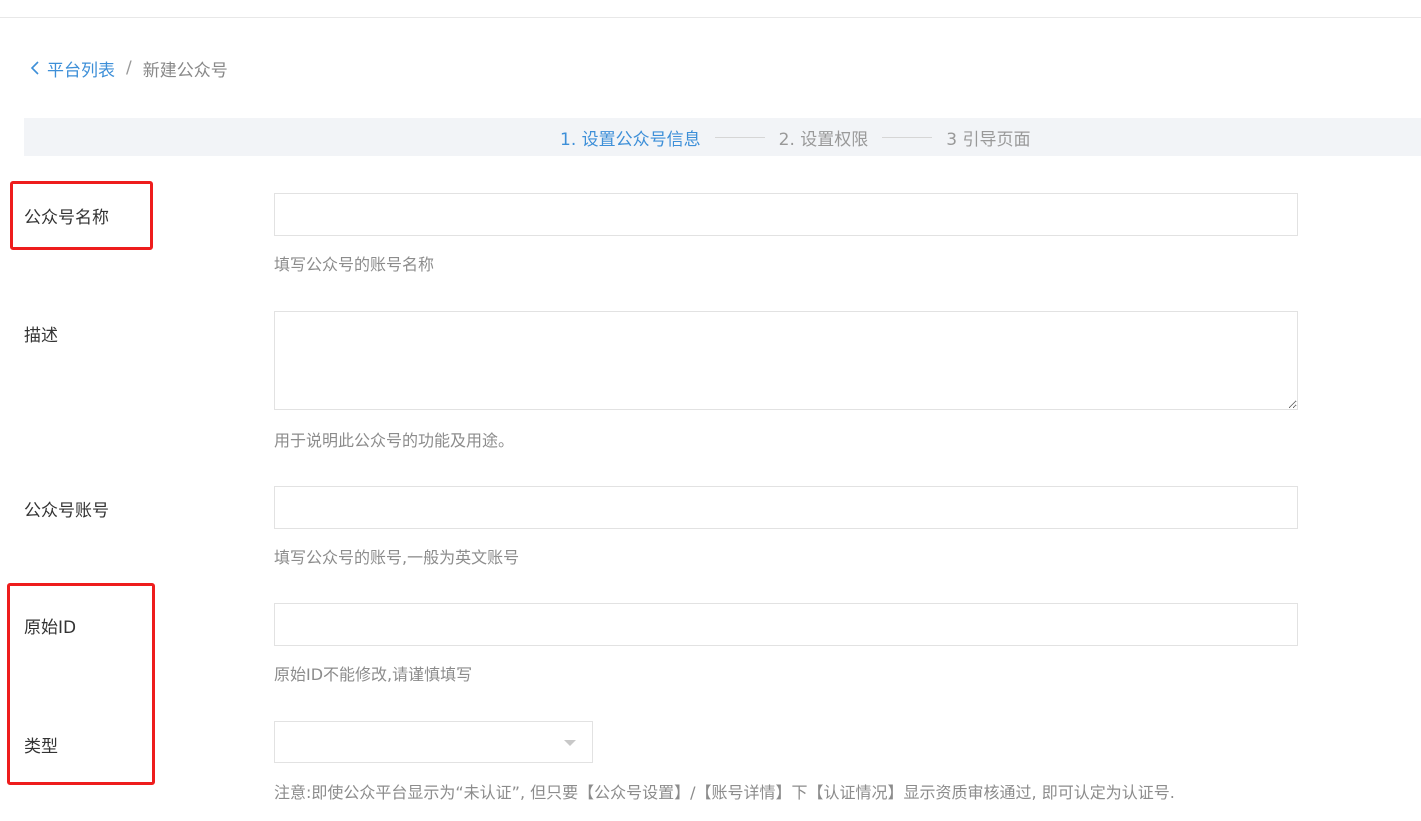  I want to click on breadcrumb-back-link: 平台列表, so click(71, 68).